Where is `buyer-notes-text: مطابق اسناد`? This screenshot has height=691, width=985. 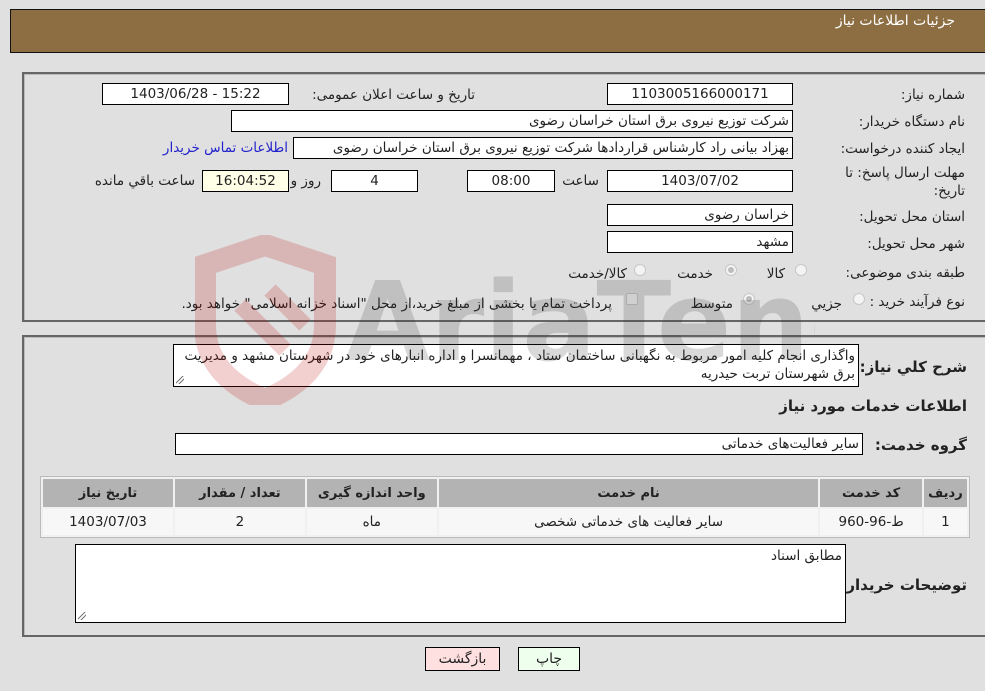
buyer-notes-text: مطابق اسناد is located at coordinates (806, 556).